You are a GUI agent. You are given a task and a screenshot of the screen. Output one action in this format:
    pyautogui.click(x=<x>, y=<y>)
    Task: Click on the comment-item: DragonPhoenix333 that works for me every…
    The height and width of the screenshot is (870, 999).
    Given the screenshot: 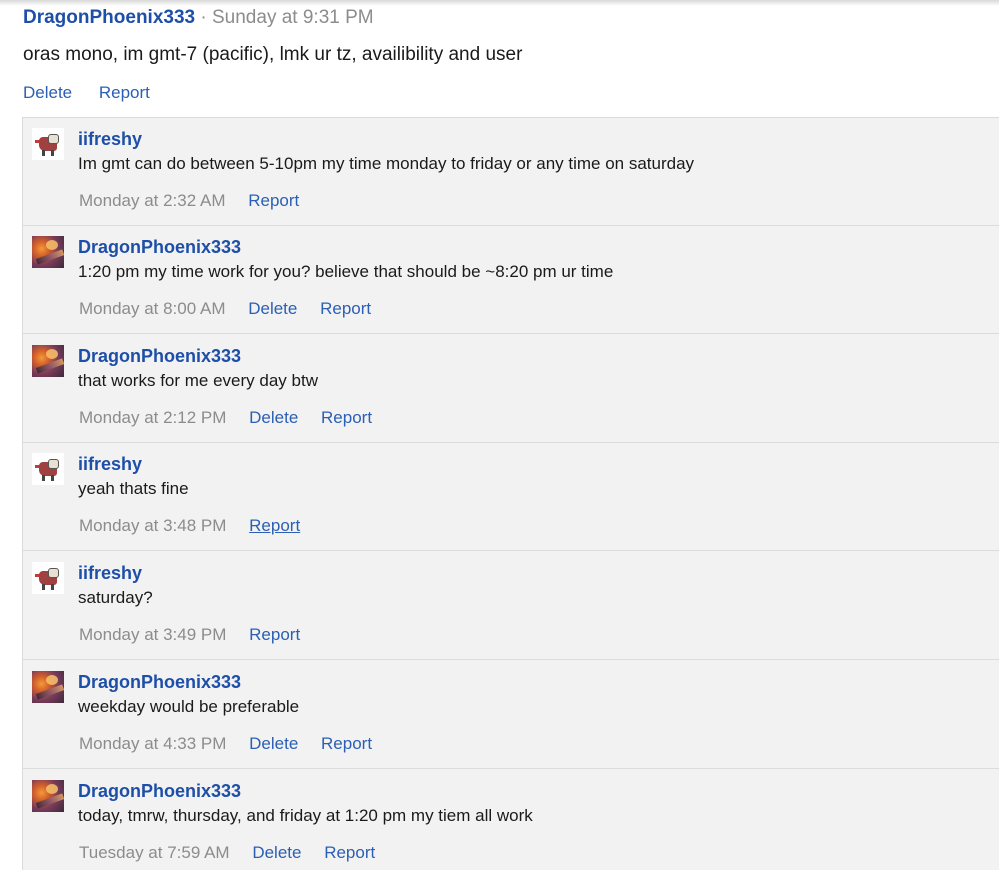 What is the action you would take?
    pyautogui.click(x=511, y=389)
    